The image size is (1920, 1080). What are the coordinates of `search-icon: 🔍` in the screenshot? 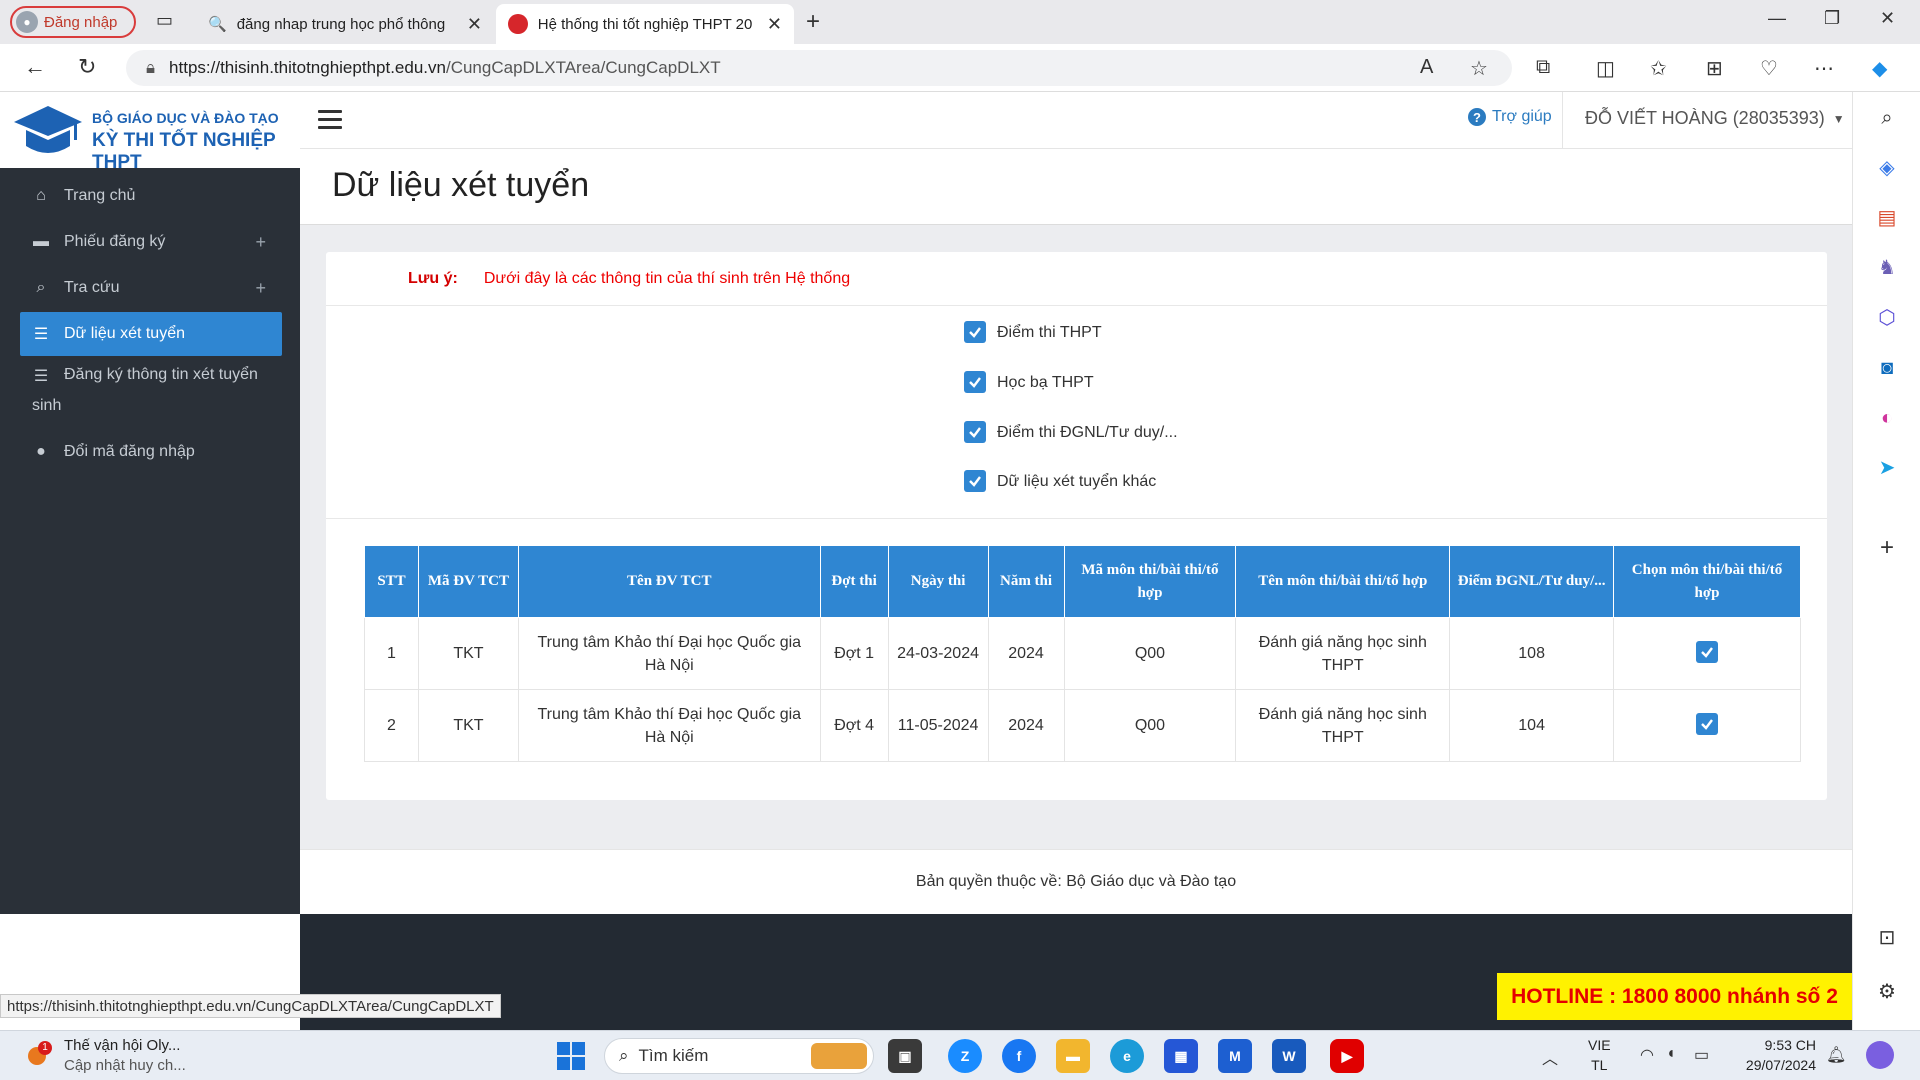 It's located at (217, 24).